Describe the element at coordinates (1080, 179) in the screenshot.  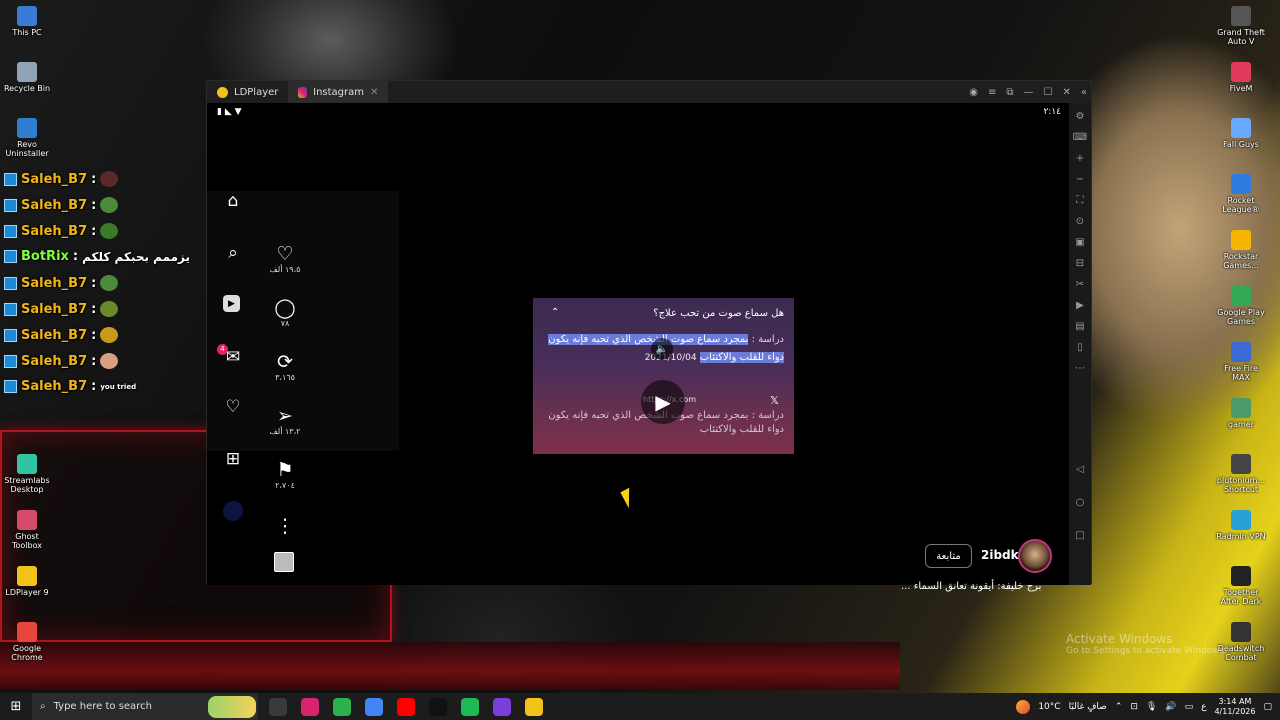
I see `volume-down-icon: −` at that location.